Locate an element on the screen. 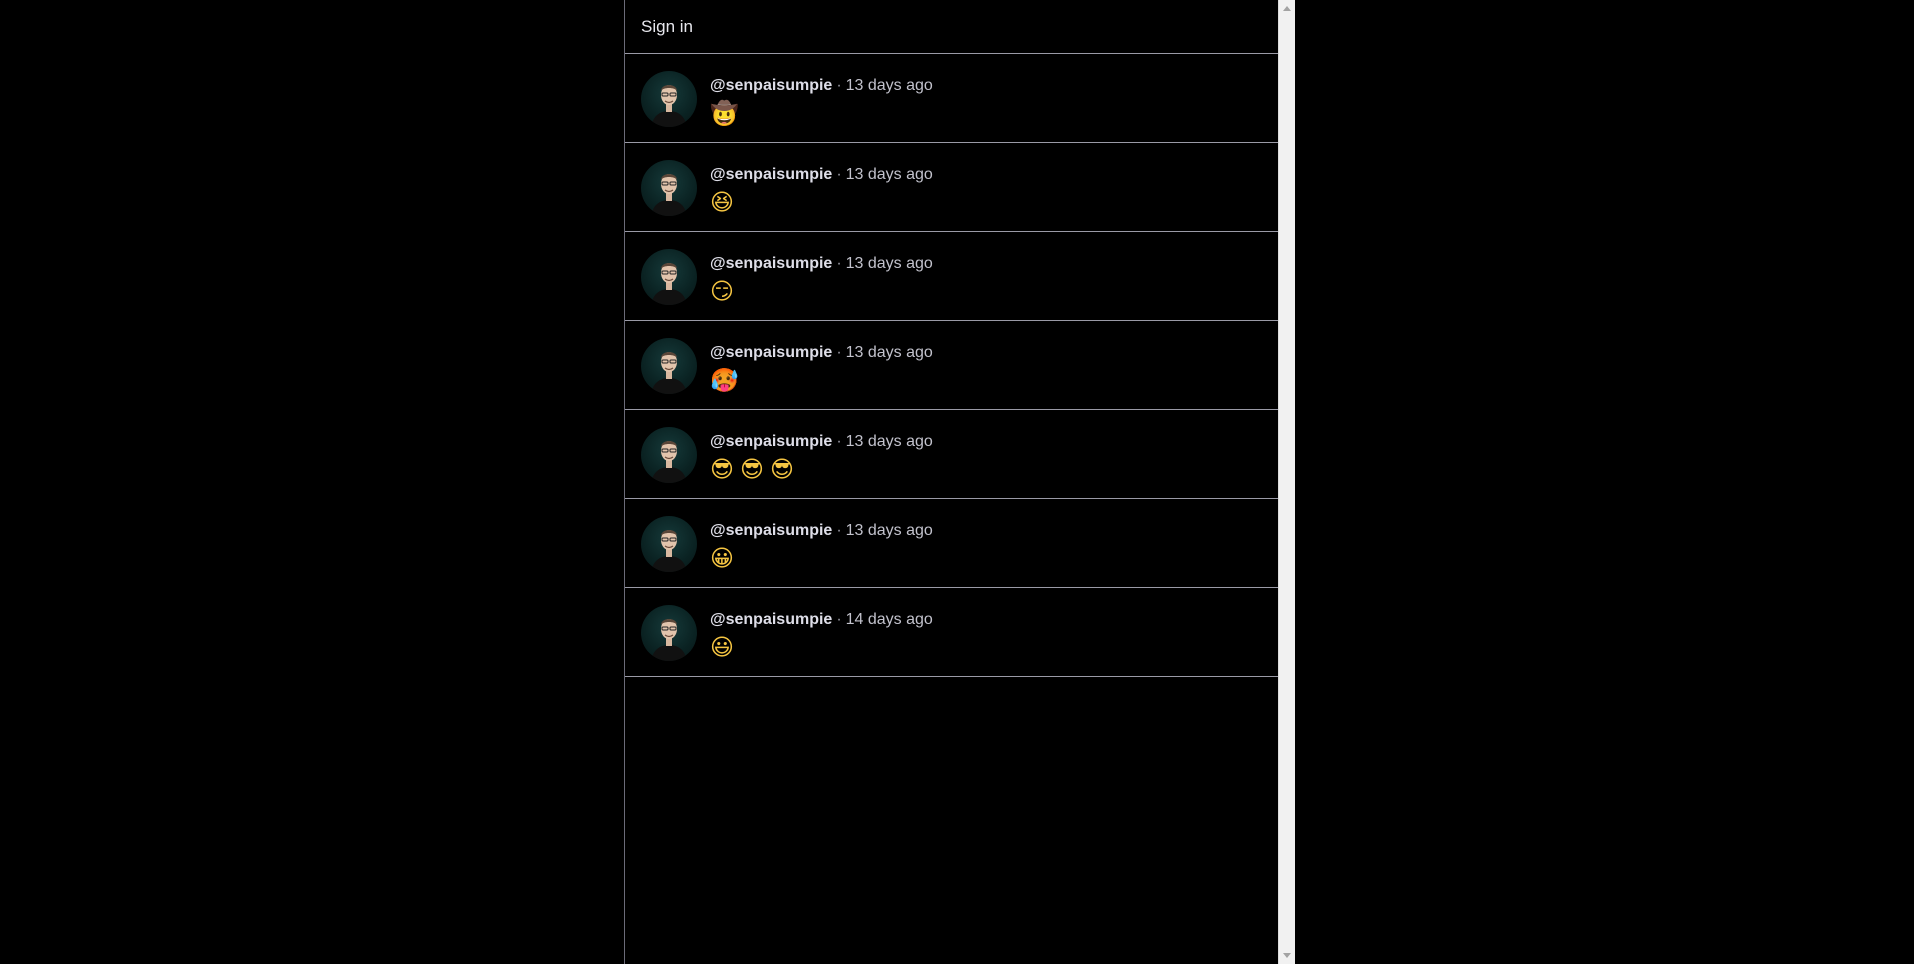  post-body: @senpaisumpie · 14 days ago 😃 is located at coordinates (821, 633).